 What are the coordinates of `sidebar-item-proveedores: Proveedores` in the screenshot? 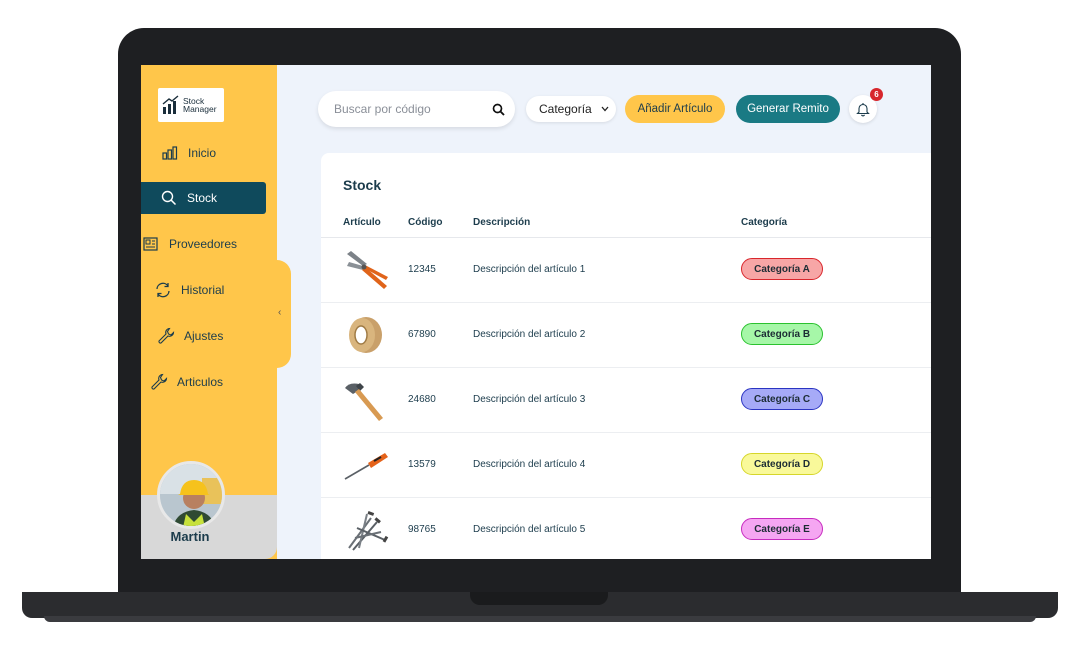 It's located at (203, 244).